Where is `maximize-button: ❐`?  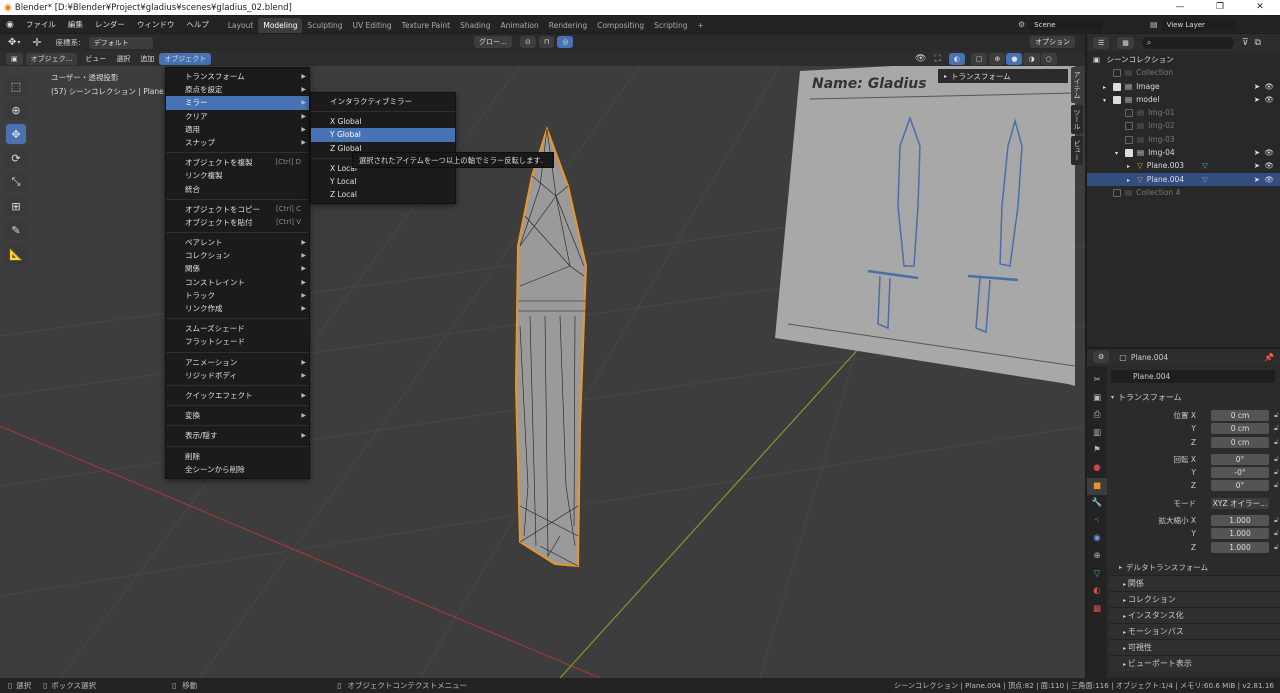
maximize-button: ❐ is located at coordinates (1220, 7).